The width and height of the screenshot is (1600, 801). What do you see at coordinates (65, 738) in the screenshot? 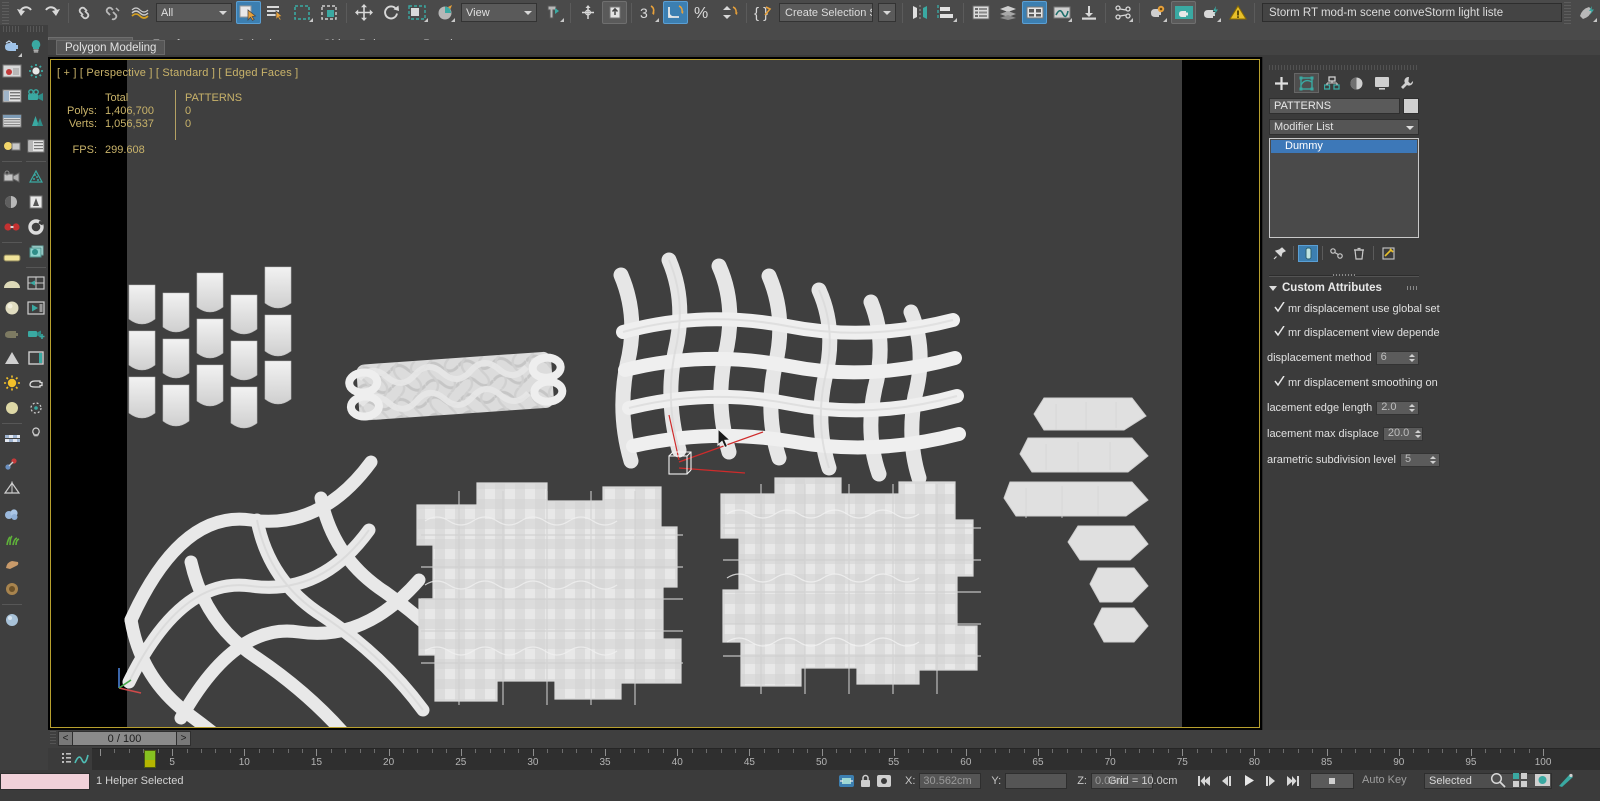
I see `previous-frame-arrow: <` at bounding box center [65, 738].